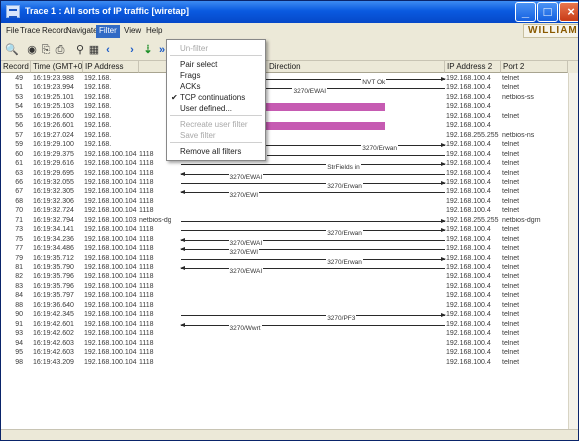 The image size is (579, 441). I want to click on ip-address-cell: 192.168.100.103, so click(110, 220).